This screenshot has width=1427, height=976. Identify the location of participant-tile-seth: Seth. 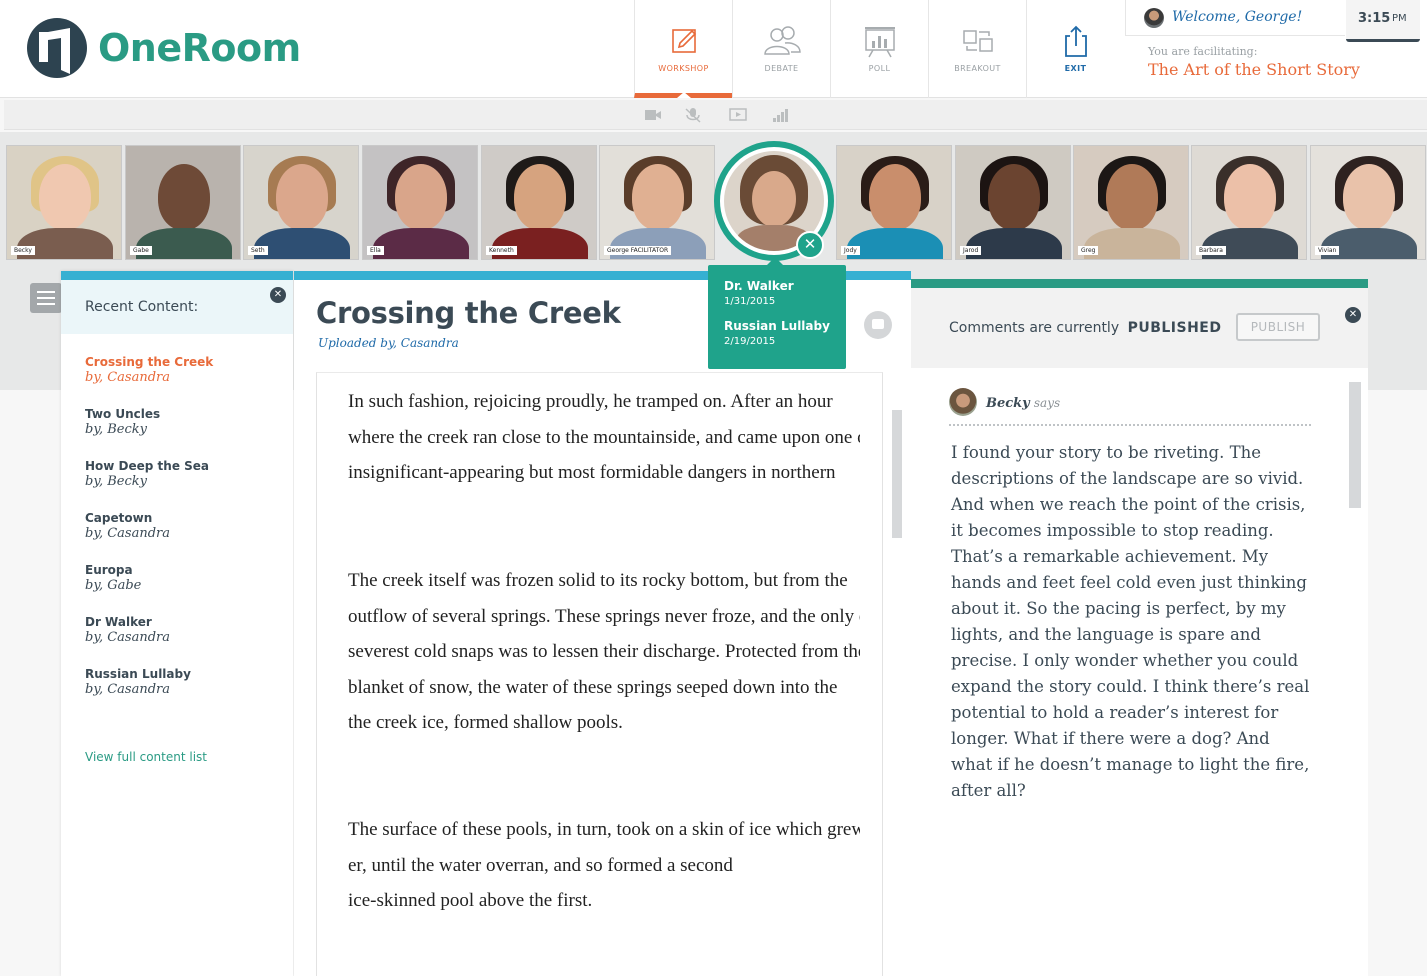
(301, 202).